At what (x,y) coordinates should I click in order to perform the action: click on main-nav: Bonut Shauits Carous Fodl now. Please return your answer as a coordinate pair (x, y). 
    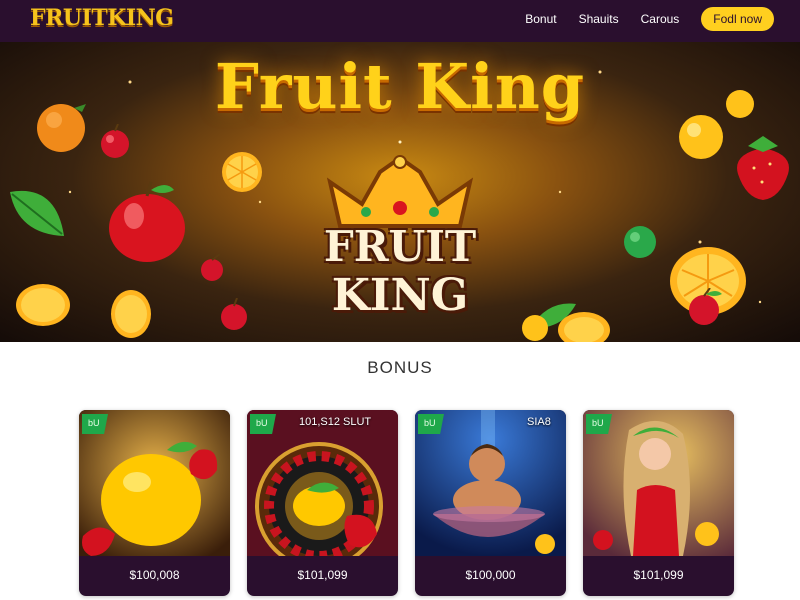
    Looking at the image, I should click on (649, 19).